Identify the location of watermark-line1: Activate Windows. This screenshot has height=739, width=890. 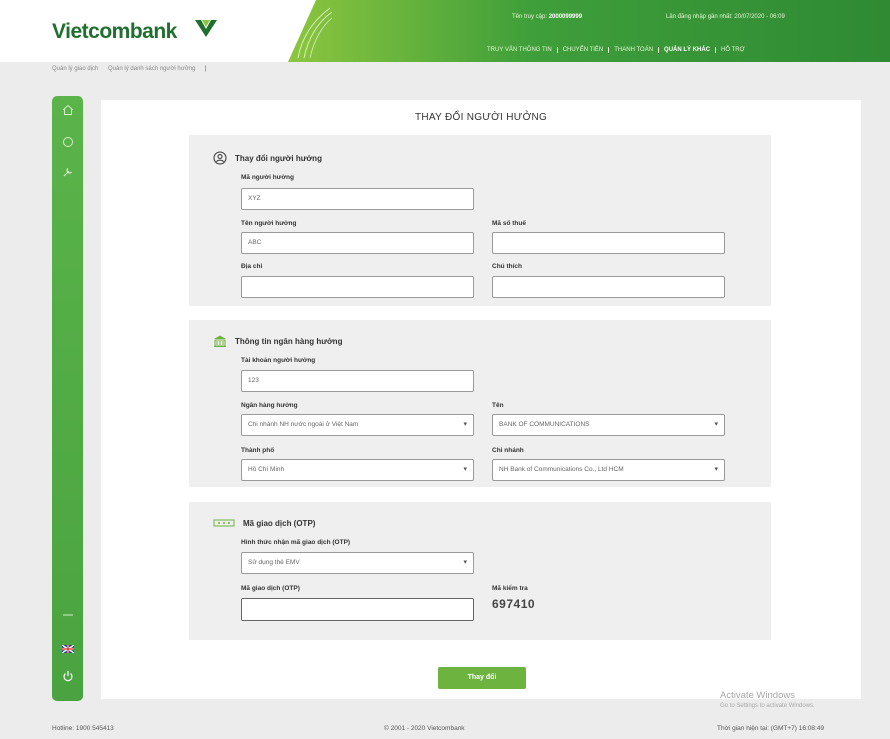
(757, 695).